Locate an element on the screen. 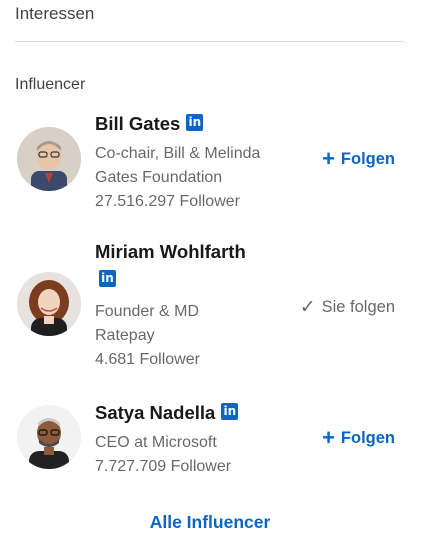 The height and width of the screenshot is (555, 435). influencer-description: Founder & MD is located at coordinates (147, 311).